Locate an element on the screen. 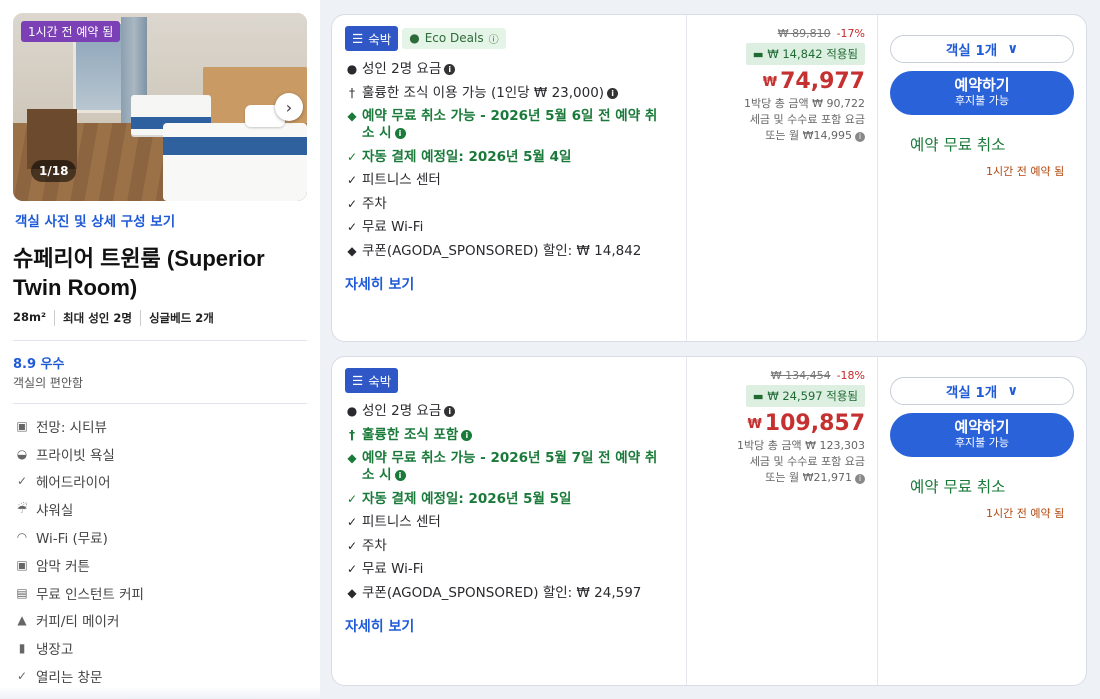 This screenshot has width=1100, height=699. eco-deals-label: Eco Deals is located at coordinates (454, 38).